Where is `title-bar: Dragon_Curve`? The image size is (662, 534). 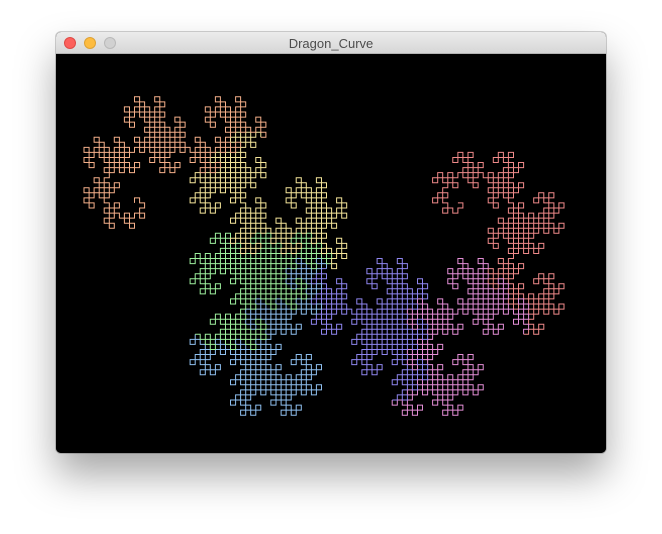
title-bar: Dragon_Curve is located at coordinates (331, 43).